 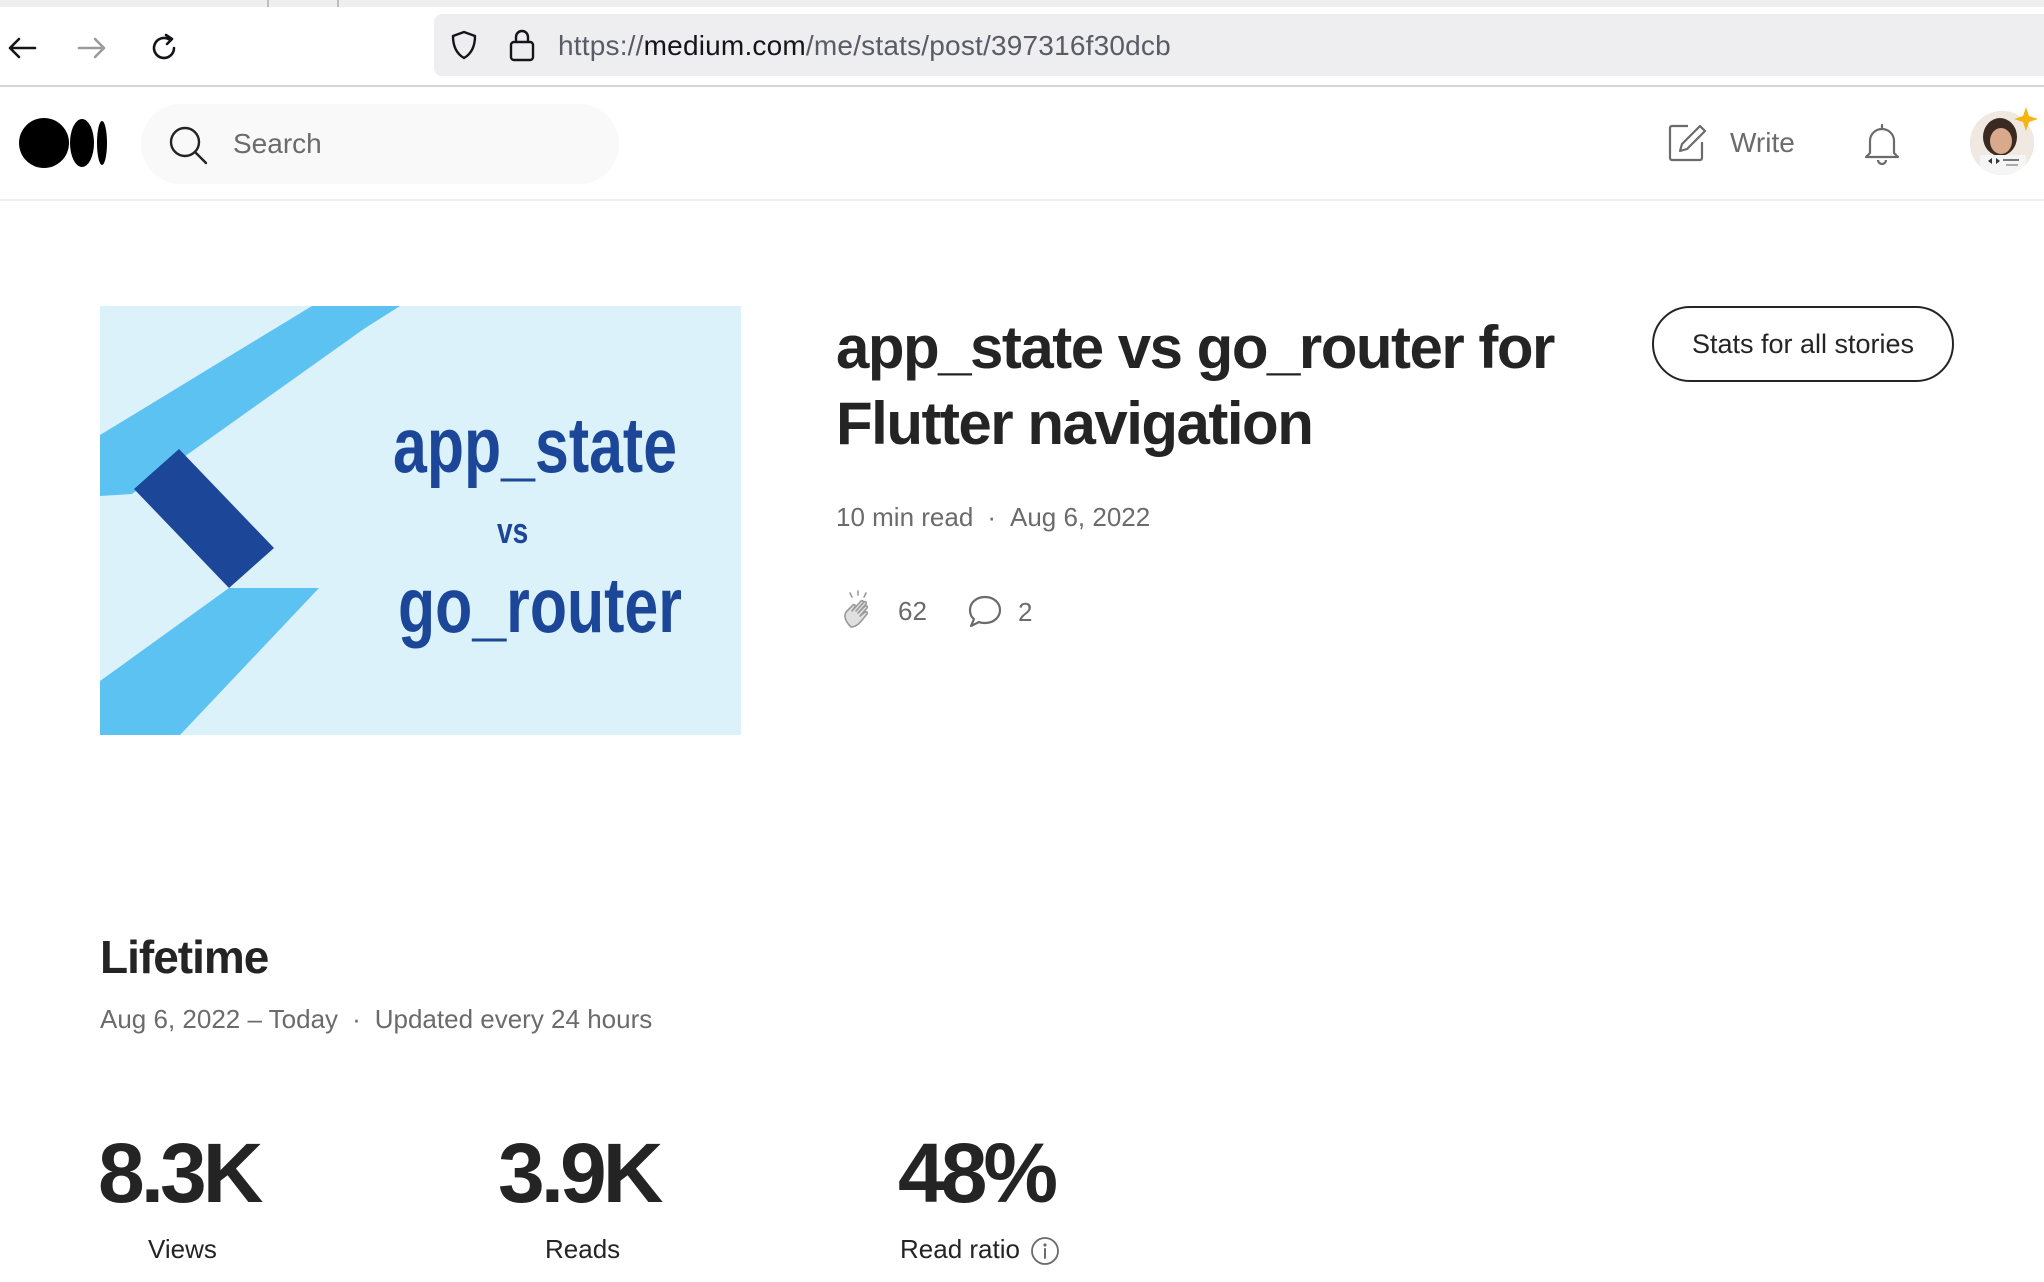 What do you see at coordinates (188, 145) in the screenshot?
I see `search-icon` at bounding box center [188, 145].